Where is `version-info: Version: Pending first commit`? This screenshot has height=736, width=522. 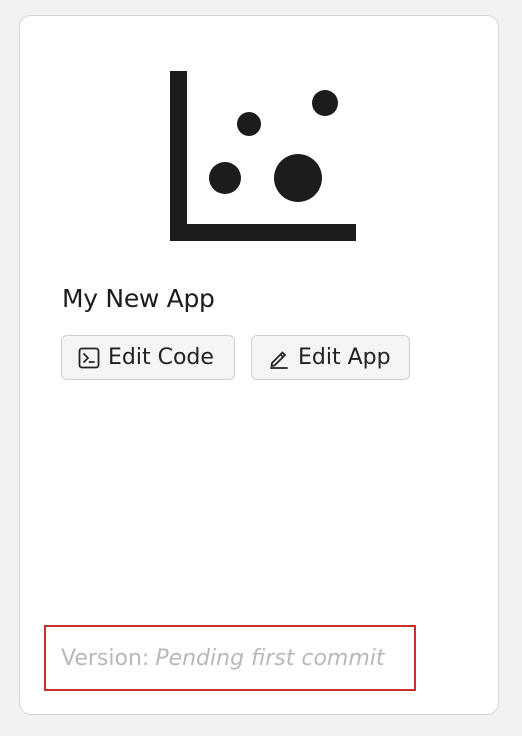
version-info: Version: Pending first commit is located at coordinates (230, 658).